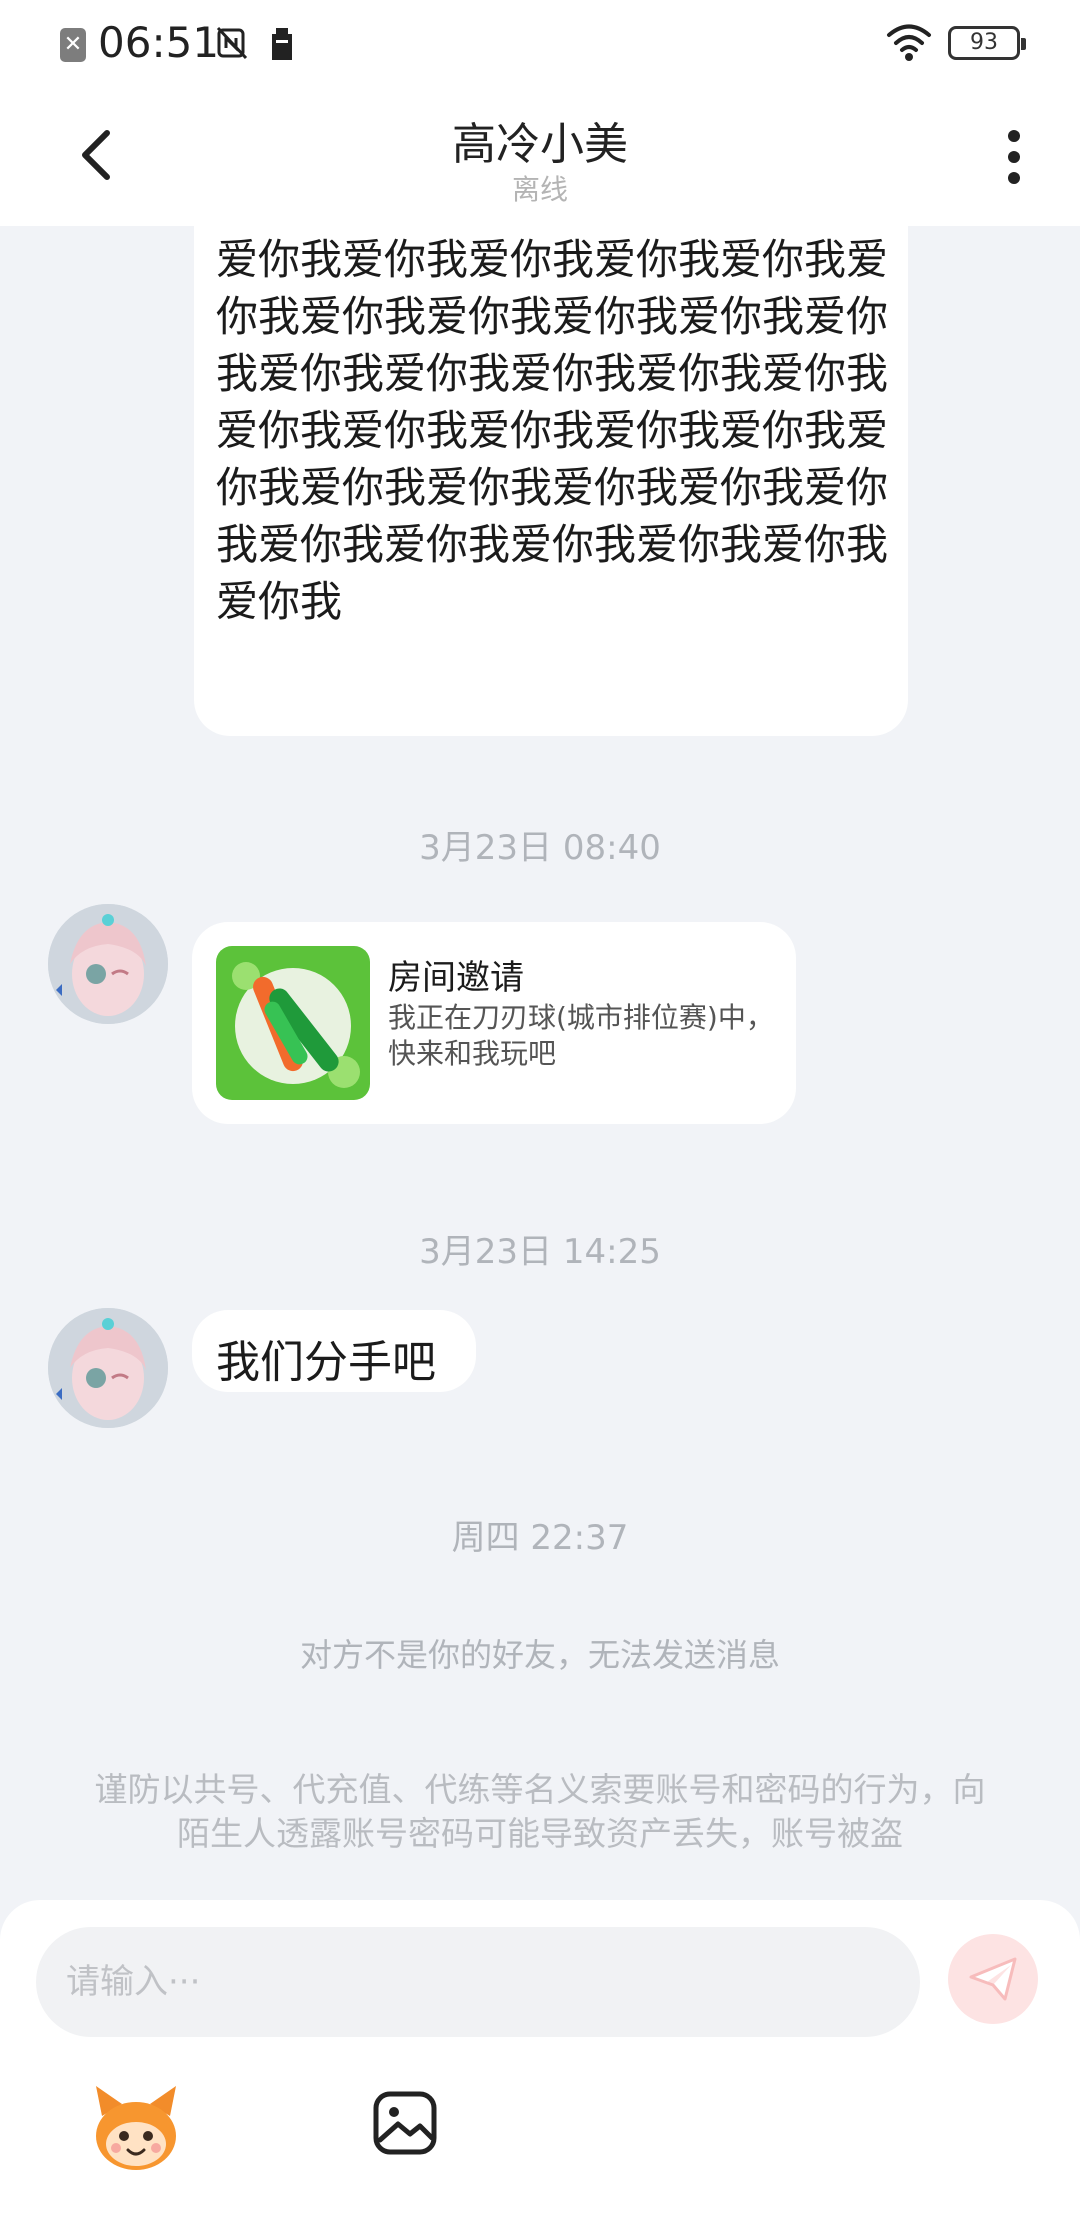 The width and height of the screenshot is (1080, 2214). I want to click on wifi-icon, so click(909, 42).